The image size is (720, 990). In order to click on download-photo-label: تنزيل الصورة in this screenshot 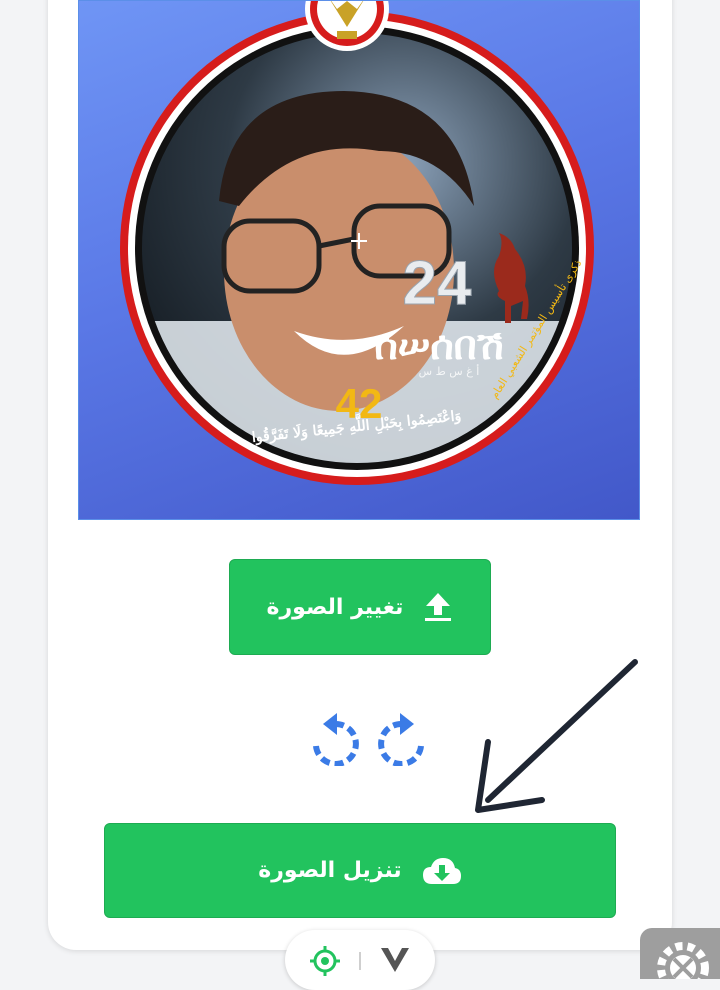, I will do `click(330, 870)`.